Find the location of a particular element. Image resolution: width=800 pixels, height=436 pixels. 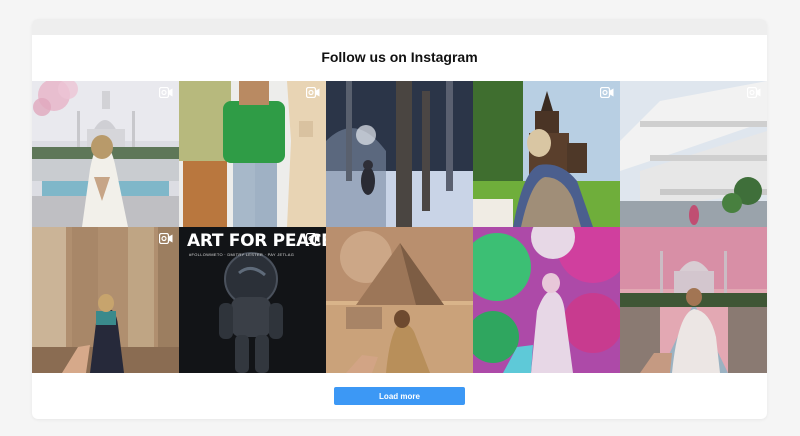

post-overlay-credits: #FOLLOWMETO · DMITRY LESTER · PAY JETLAG is located at coordinates (242, 254).